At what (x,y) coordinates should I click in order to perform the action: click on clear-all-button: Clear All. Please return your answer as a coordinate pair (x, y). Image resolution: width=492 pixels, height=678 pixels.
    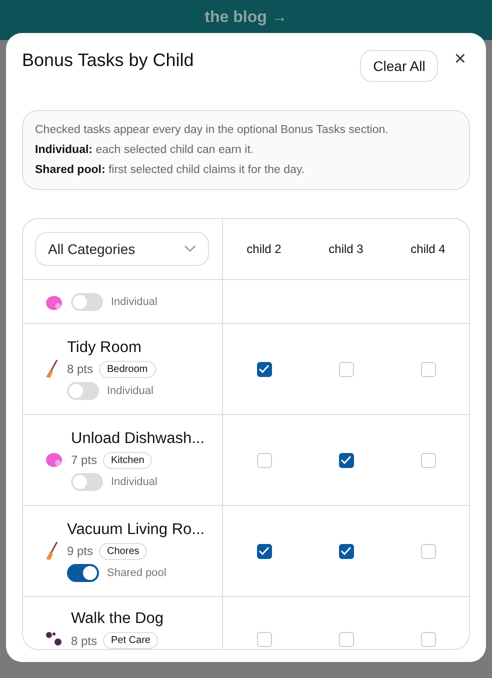
    Looking at the image, I should click on (399, 66).